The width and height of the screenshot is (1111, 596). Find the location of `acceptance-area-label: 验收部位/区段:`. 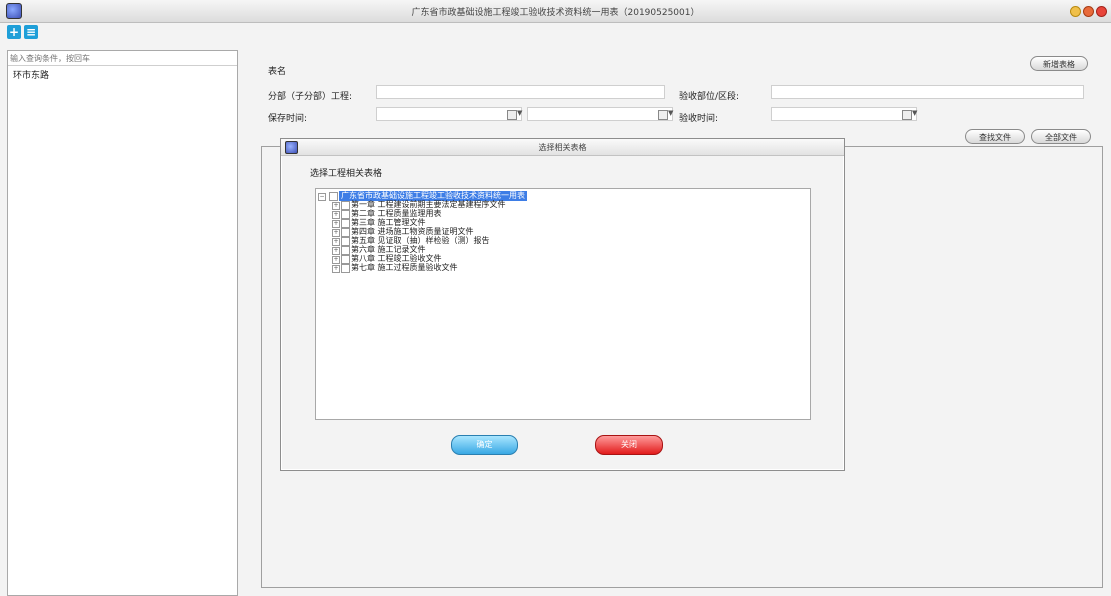

acceptance-area-label: 验收部位/区段: is located at coordinates (709, 97).